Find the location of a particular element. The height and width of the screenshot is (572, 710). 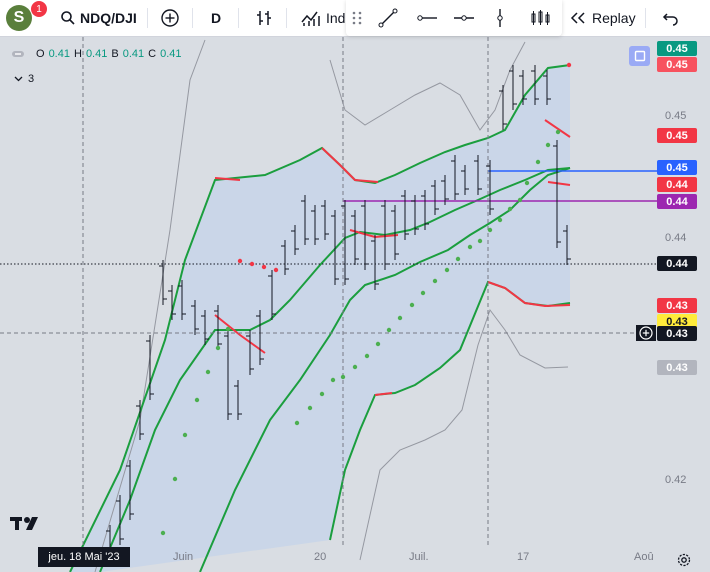

sync-glyph-icon is located at coordinates (639, 56).